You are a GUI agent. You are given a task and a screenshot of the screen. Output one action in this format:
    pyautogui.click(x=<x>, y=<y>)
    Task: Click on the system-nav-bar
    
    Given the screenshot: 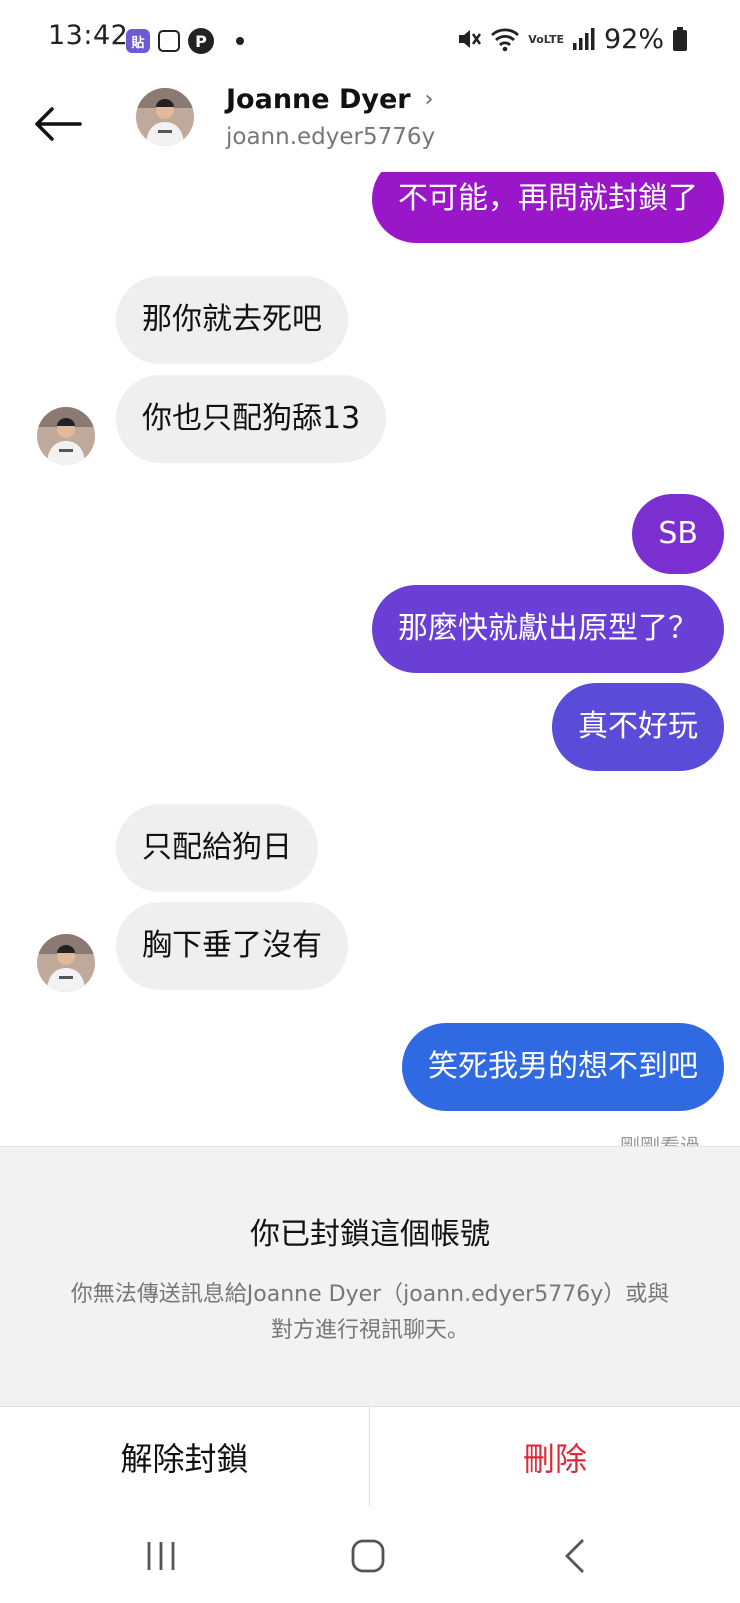 What is the action you would take?
    pyautogui.click(x=370, y=1554)
    